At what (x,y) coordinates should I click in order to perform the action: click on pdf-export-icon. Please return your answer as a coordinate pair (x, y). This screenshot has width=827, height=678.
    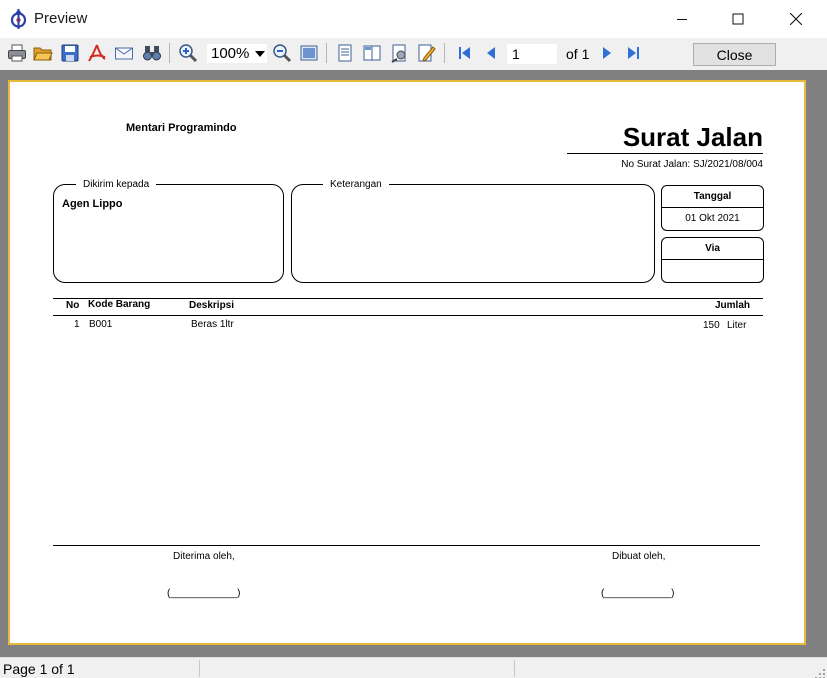
    Looking at the image, I should click on (97, 53).